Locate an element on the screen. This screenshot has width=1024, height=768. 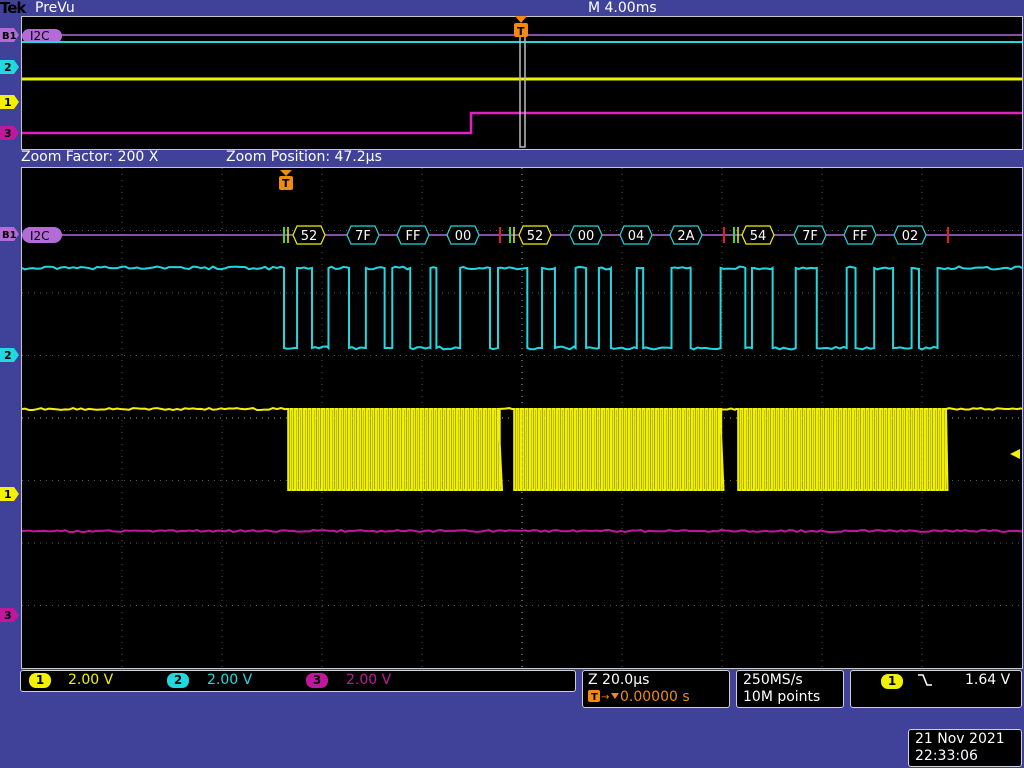
overview-ch1-label: 1 is located at coordinates (8, 102).